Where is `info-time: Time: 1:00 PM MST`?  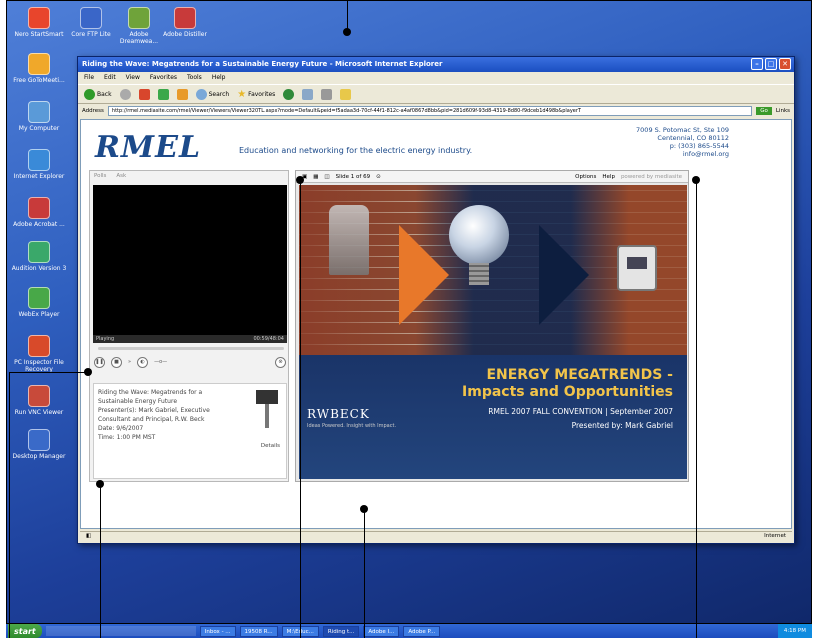
info-time: Time: 1:00 PM MST is located at coordinates (127, 437).